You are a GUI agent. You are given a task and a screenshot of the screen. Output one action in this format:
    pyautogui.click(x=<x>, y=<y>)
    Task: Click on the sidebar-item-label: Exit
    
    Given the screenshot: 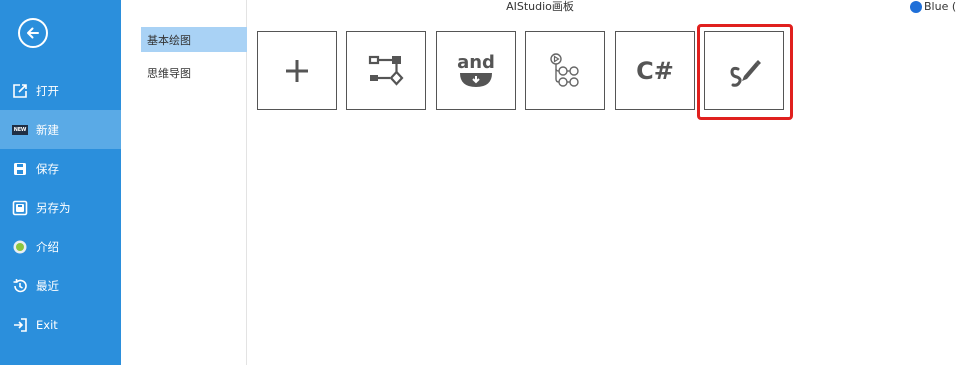 What is the action you would take?
    pyautogui.click(x=47, y=324)
    